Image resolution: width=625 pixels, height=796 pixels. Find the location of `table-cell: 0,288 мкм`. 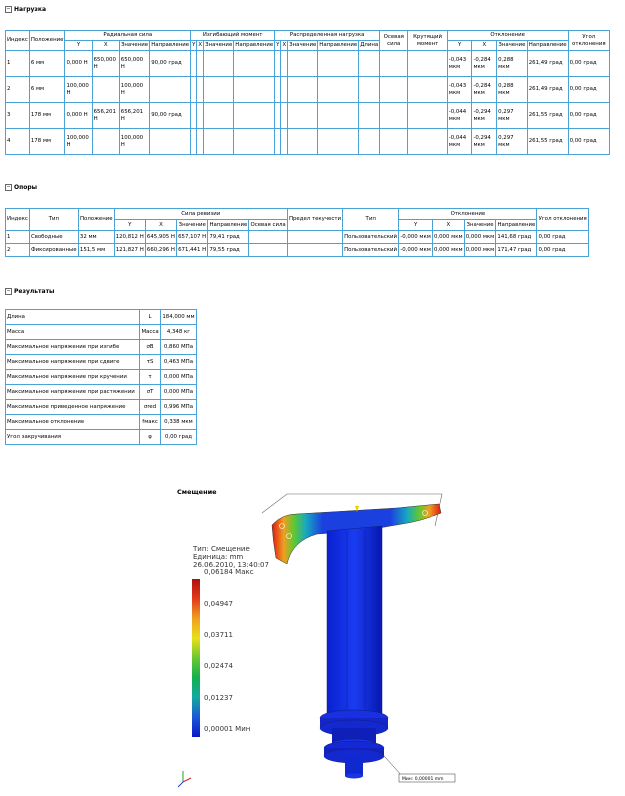

table-cell: 0,288 мкм is located at coordinates (512, 63).